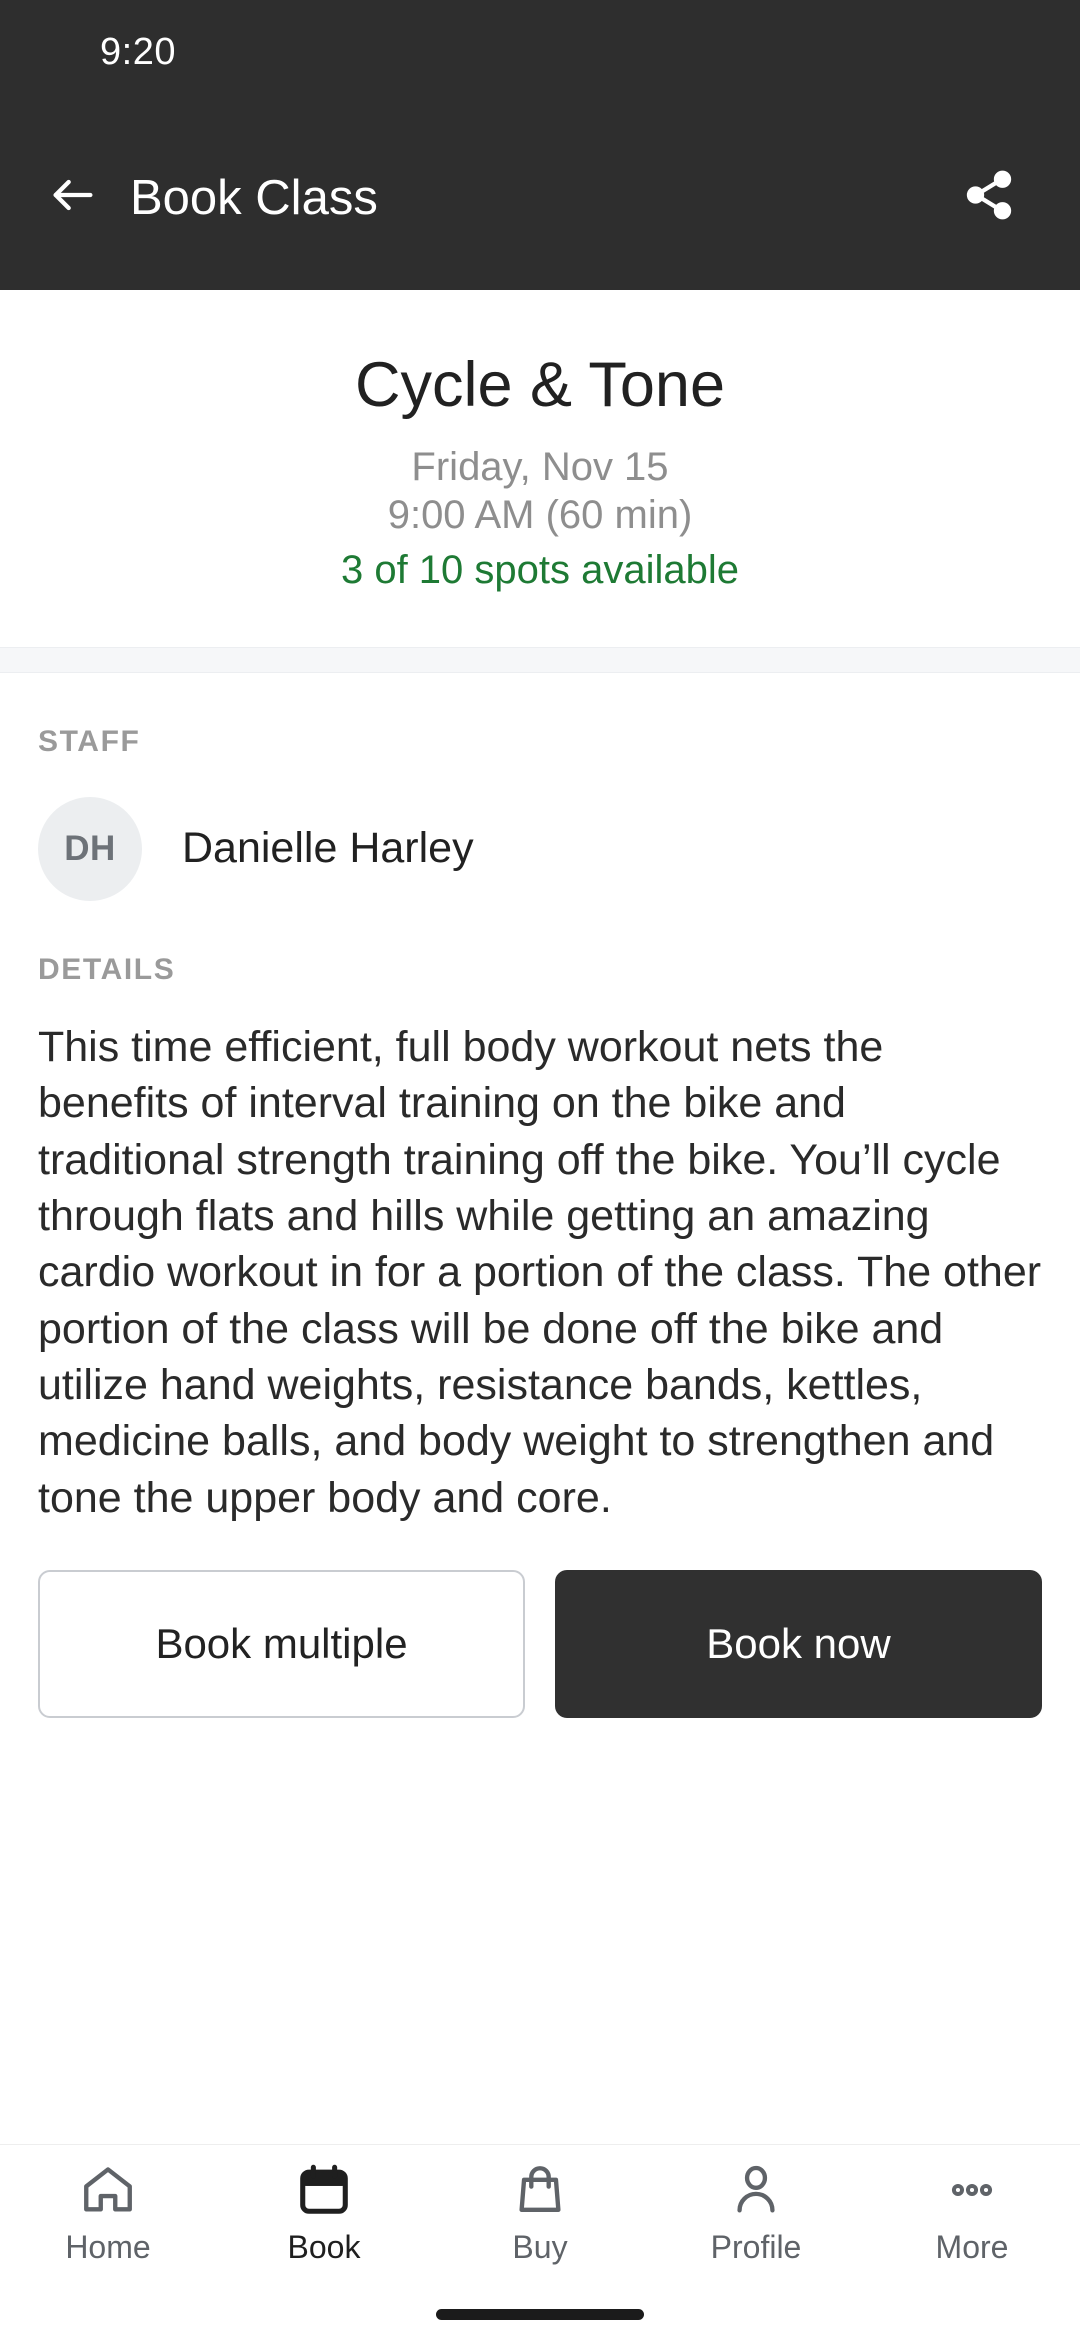  I want to click on nav-item-more: More, so click(972, 2212).